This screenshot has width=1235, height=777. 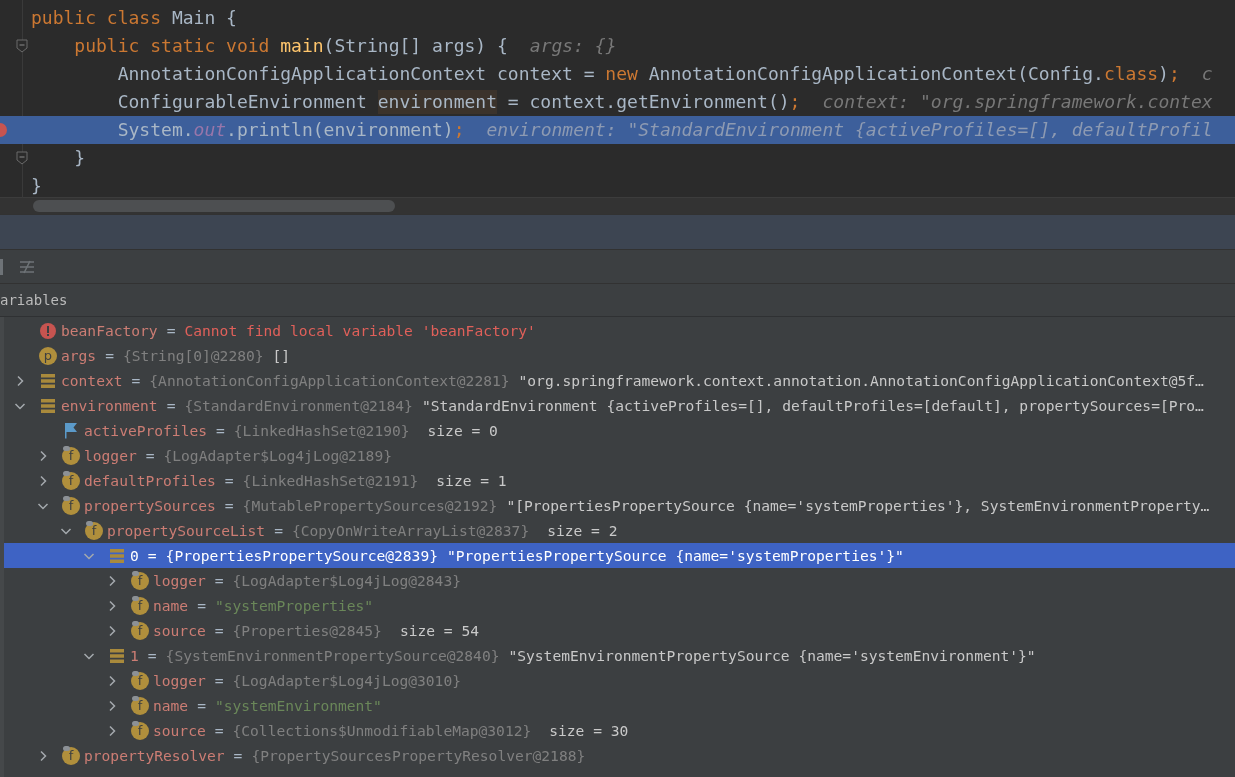 What do you see at coordinates (619, 755) in the screenshot?
I see `variable-row: f propertyResolver = {PropertySourcesPropertyResolver@2188}` at bounding box center [619, 755].